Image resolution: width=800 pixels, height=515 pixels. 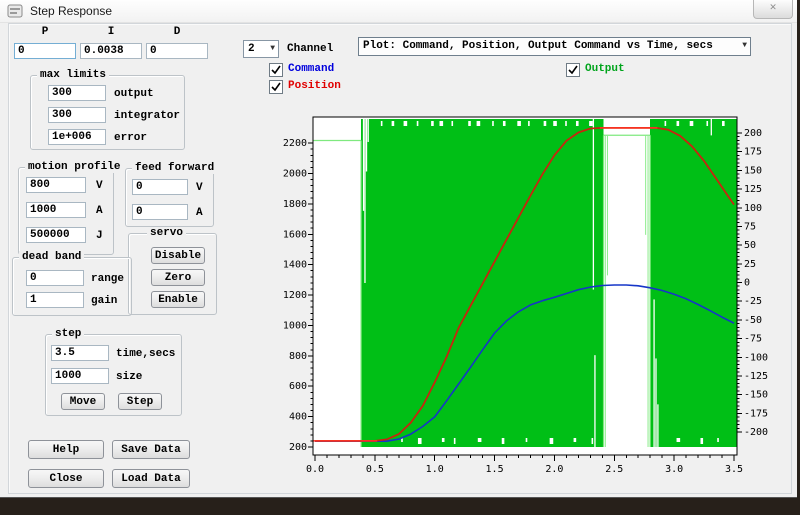 What do you see at coordinates (177, 51) in the screenshot?
I see `d-input` at bounding box center [177, 51].